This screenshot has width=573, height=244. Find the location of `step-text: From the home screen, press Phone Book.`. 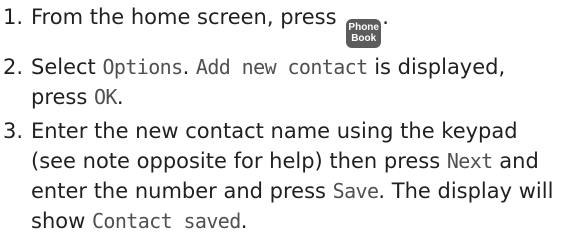

step-text: From the home screen, press Phone Book. is located at coordinates (210, 26).